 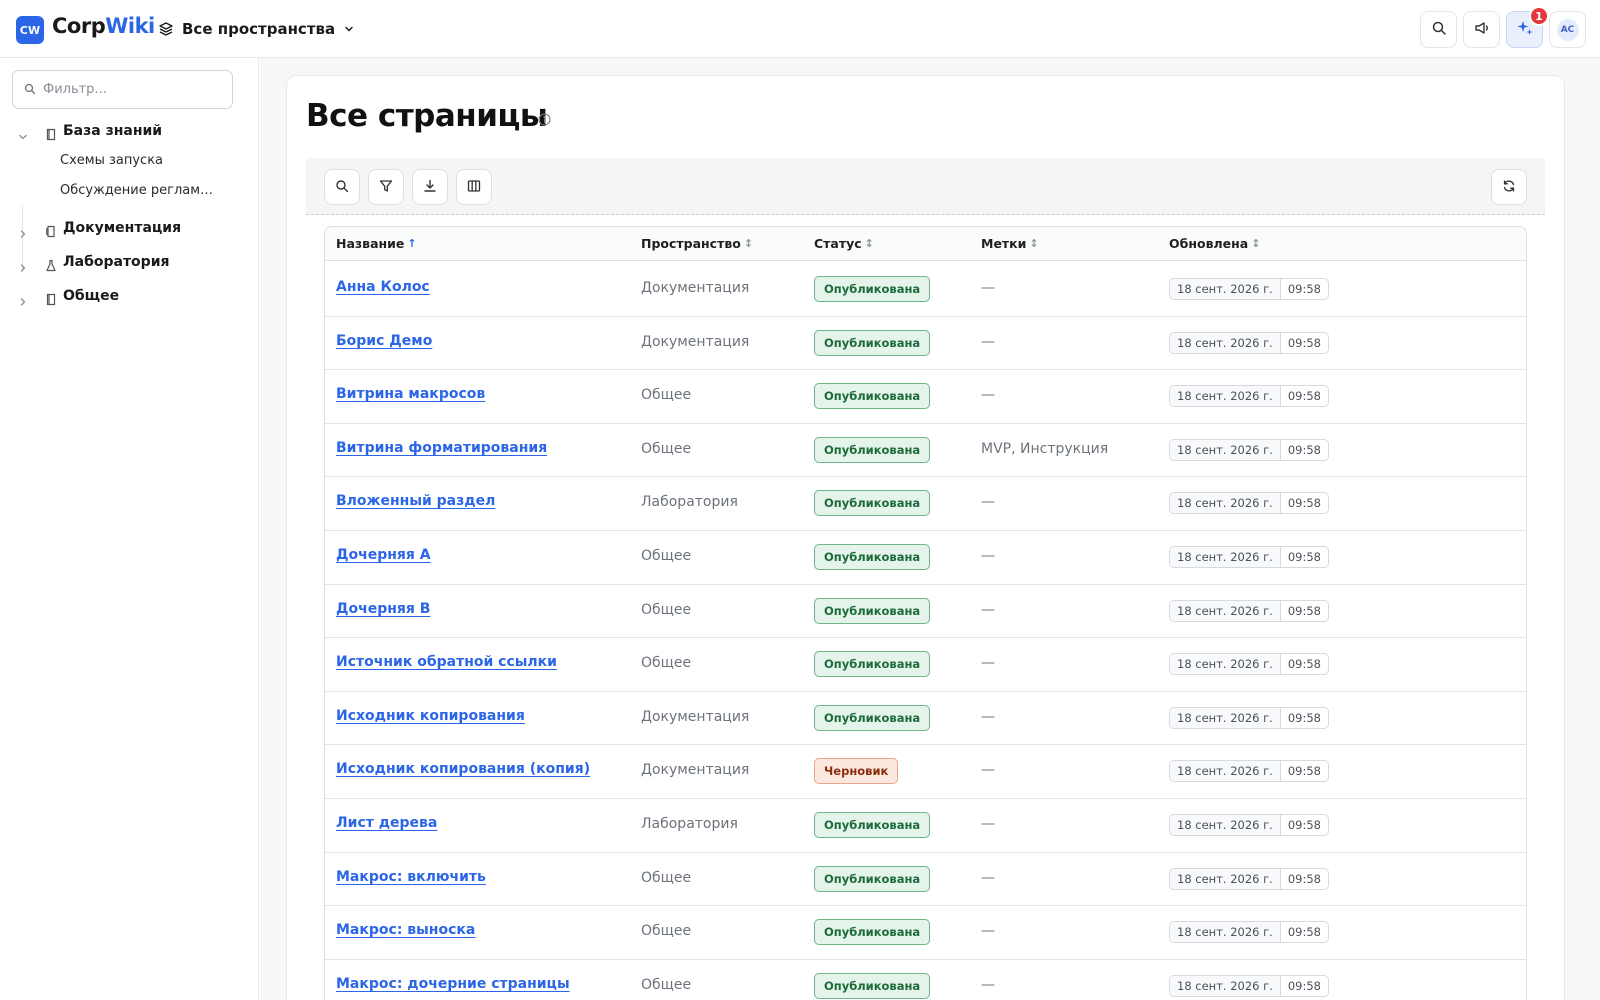 I want to click on avatar: AC, so click(x=1567, y=29).